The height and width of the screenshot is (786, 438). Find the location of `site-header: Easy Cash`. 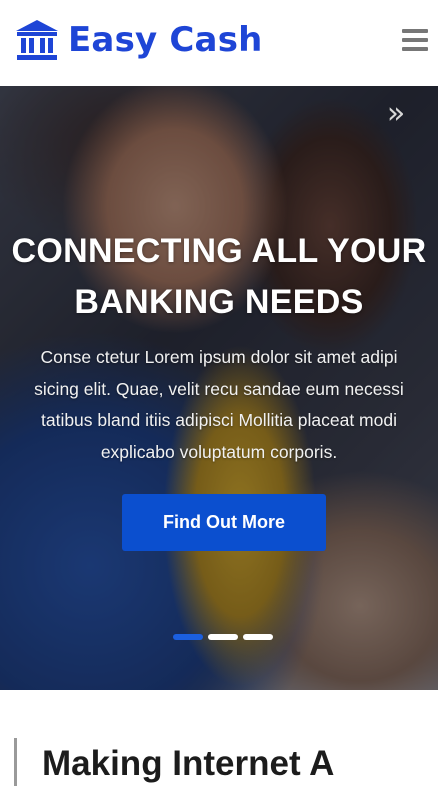

site-header: Easy Cash is located at coordinates (219, 43).